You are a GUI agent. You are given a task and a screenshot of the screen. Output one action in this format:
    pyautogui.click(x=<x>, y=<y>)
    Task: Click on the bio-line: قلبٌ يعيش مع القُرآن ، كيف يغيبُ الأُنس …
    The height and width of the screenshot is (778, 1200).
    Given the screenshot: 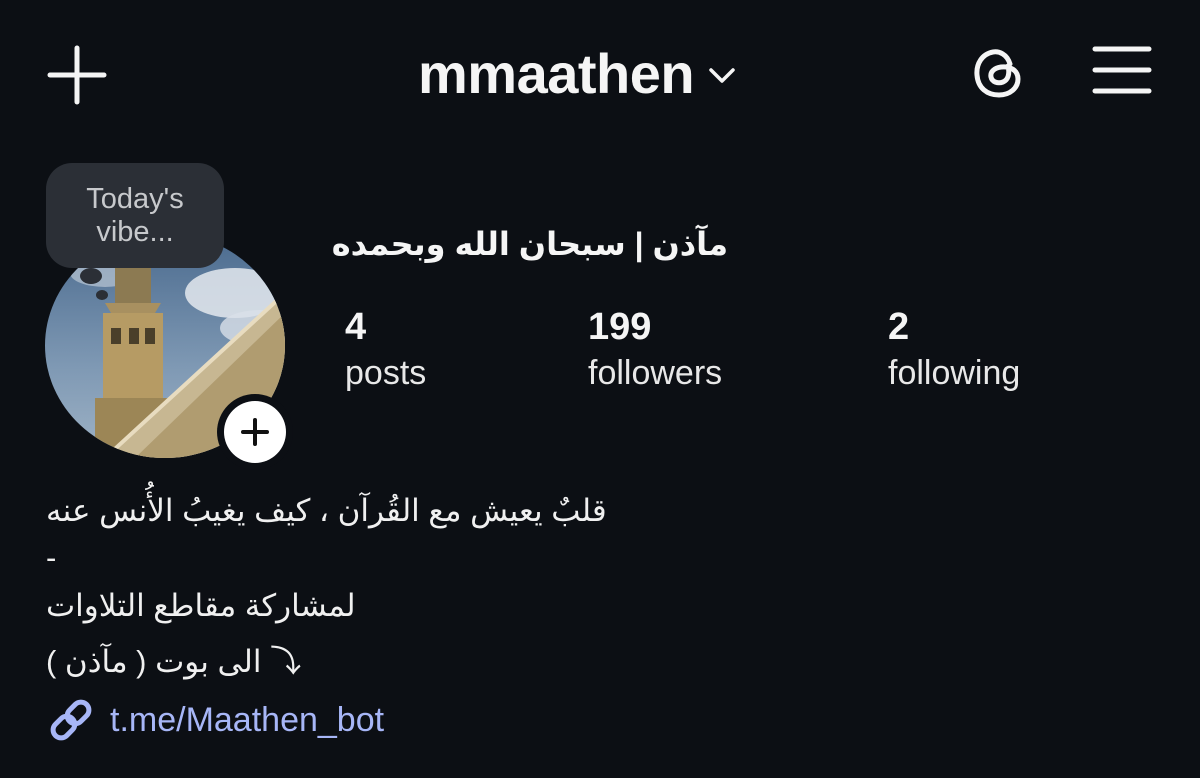 What is the action you would take?
    pyautogui.click(x=326, y=510)
    